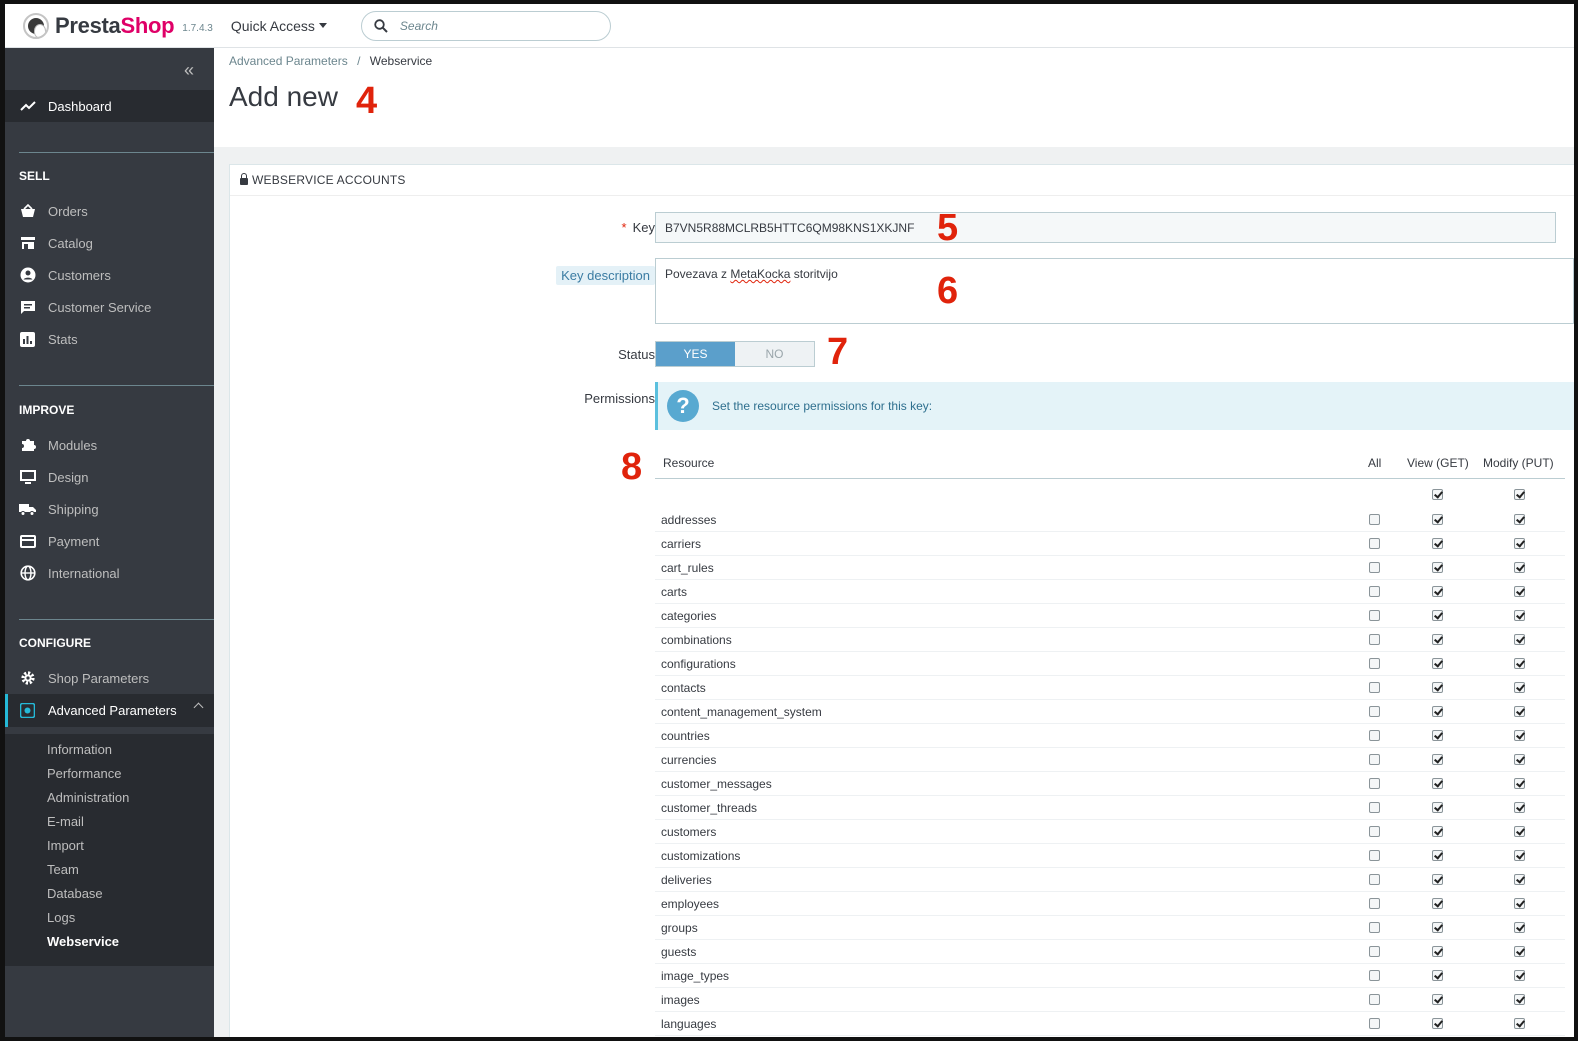 The width and height of the screenshot is (1578, 1041). Describe the element at coordinates (109, 243) in the screenshot. I see `sidebar-item-catalog: Catalog` at that location.